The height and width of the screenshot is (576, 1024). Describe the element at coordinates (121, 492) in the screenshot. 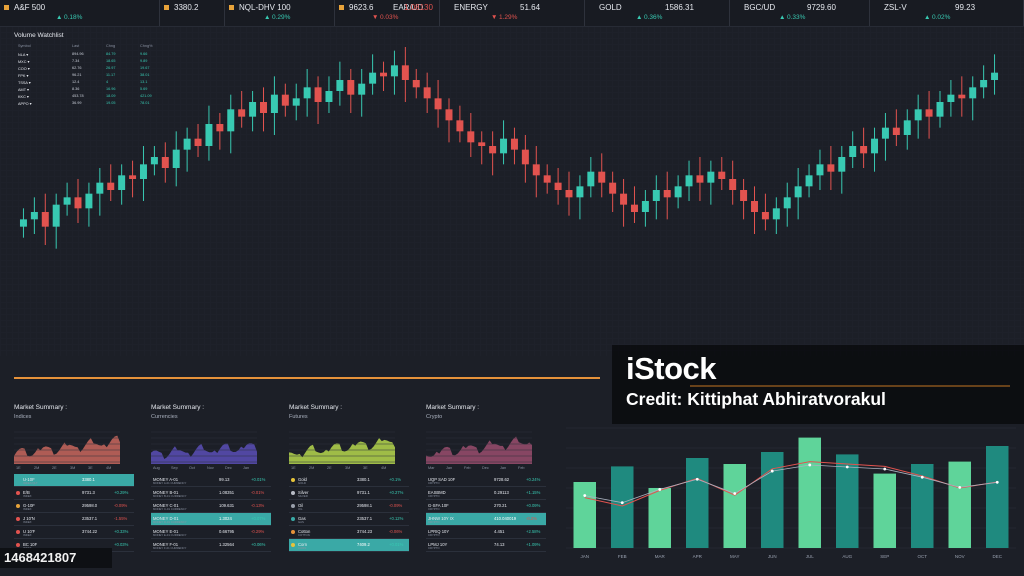

I see `row-change: +0.29%` at that location.